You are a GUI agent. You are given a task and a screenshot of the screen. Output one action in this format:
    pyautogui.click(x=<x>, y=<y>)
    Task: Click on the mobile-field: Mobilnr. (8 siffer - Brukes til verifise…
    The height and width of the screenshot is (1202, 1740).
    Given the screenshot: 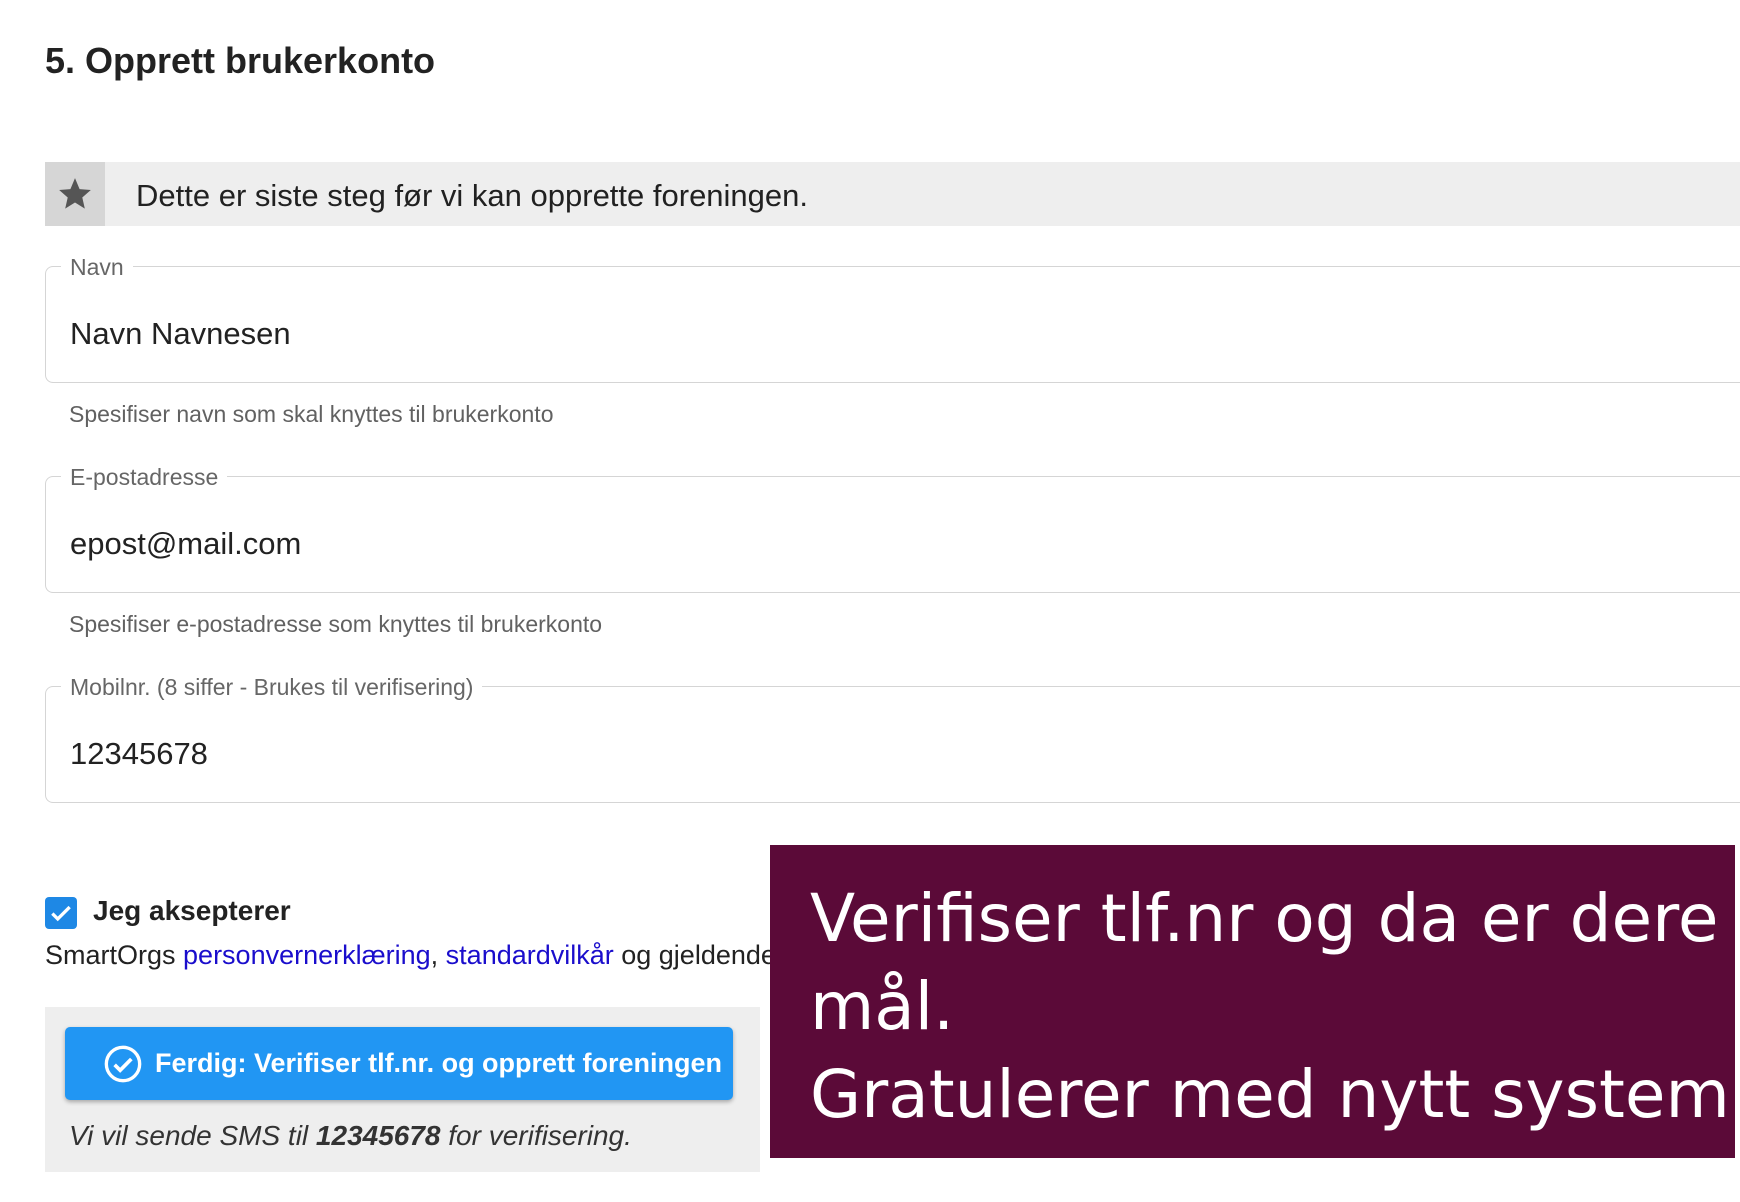 What is the action you would take?
    pyautogui.click(x=892, y=738)
    